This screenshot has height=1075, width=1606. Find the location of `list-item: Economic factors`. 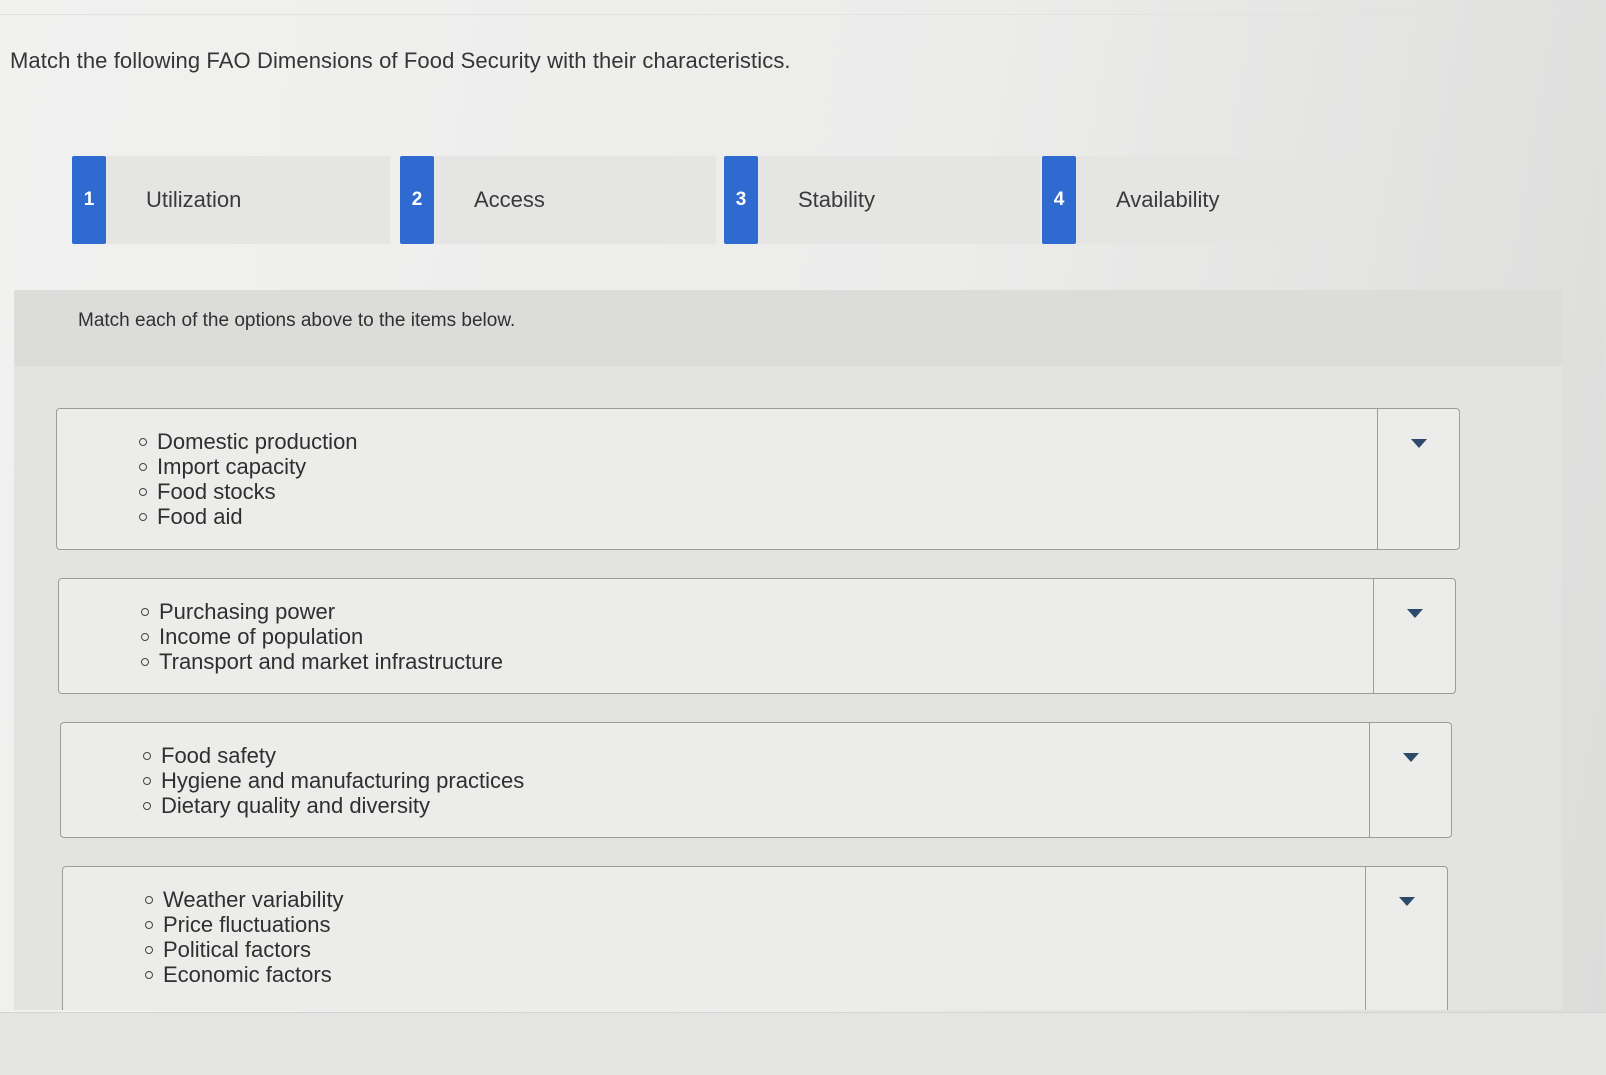

list-item: Economic factors is located at coordinates (244, 974).